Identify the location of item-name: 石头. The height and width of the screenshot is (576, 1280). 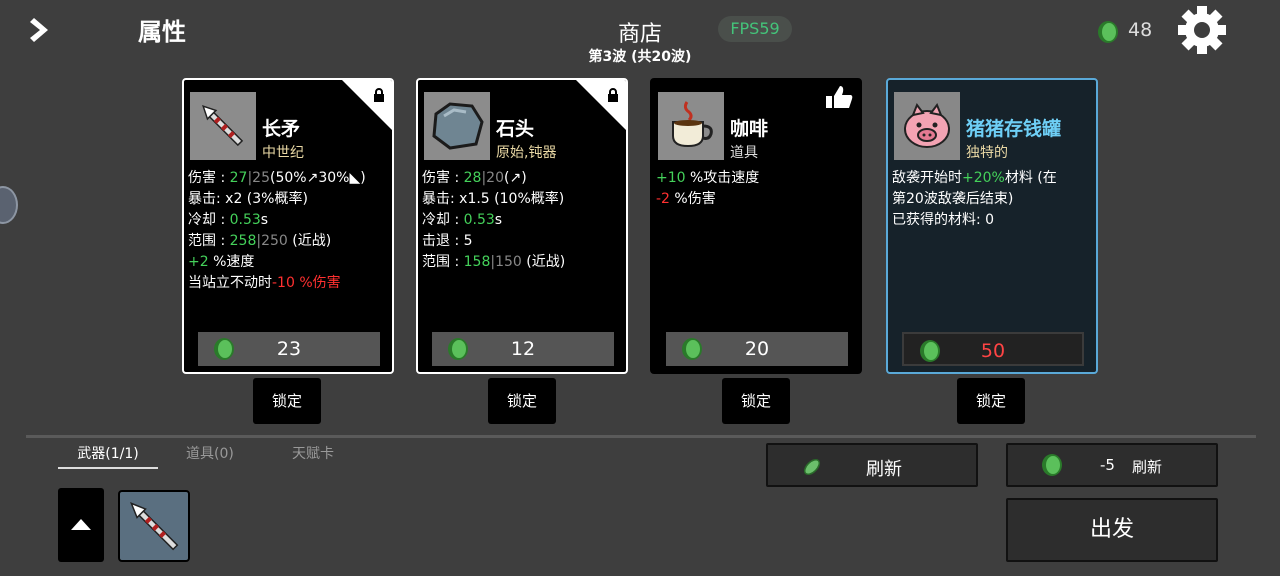
(515, 129).